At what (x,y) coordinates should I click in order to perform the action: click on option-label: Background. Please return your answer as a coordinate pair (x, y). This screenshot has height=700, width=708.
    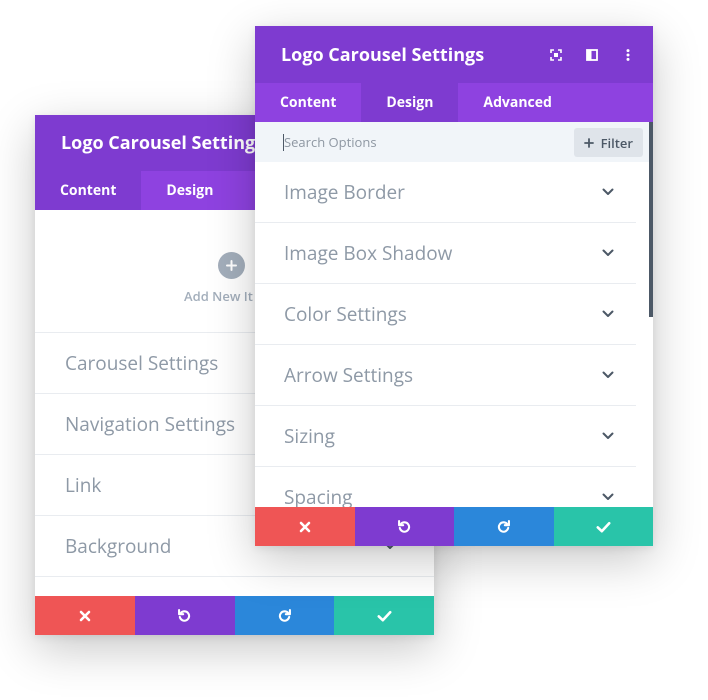
    Looking at the image, I should click on (118, 546).